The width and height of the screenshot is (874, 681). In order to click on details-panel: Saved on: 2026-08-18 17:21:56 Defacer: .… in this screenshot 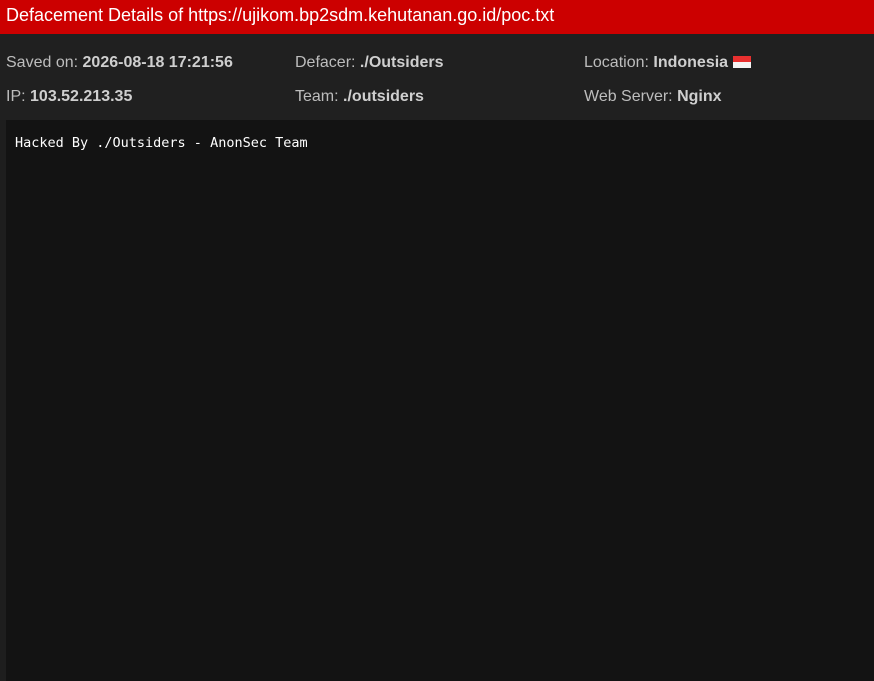, I will do `click(437, 77)`.